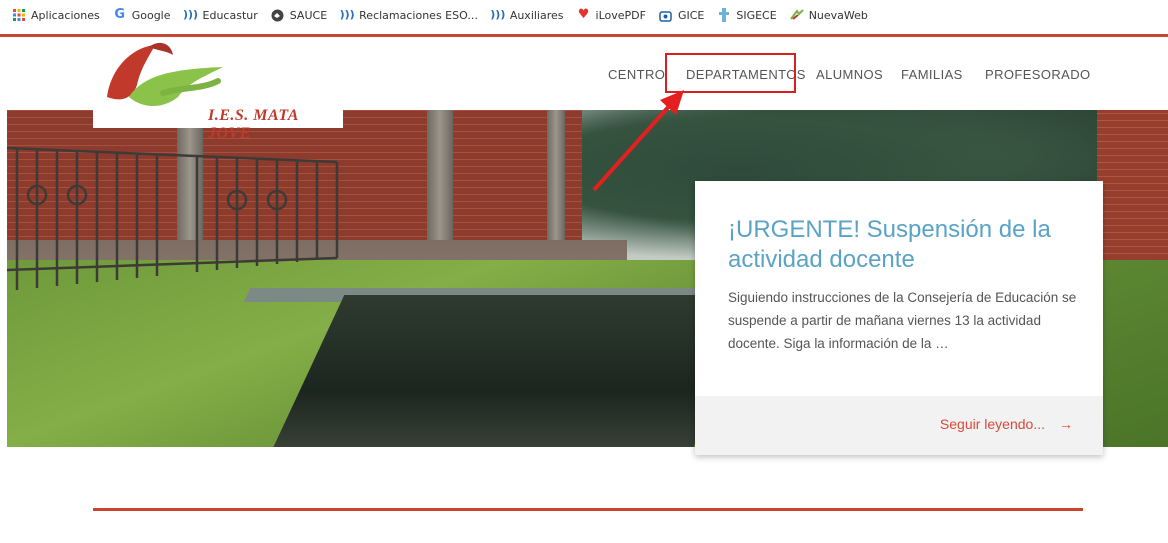  I want to click on bookmark-gice: GICE, so click(681, 15).